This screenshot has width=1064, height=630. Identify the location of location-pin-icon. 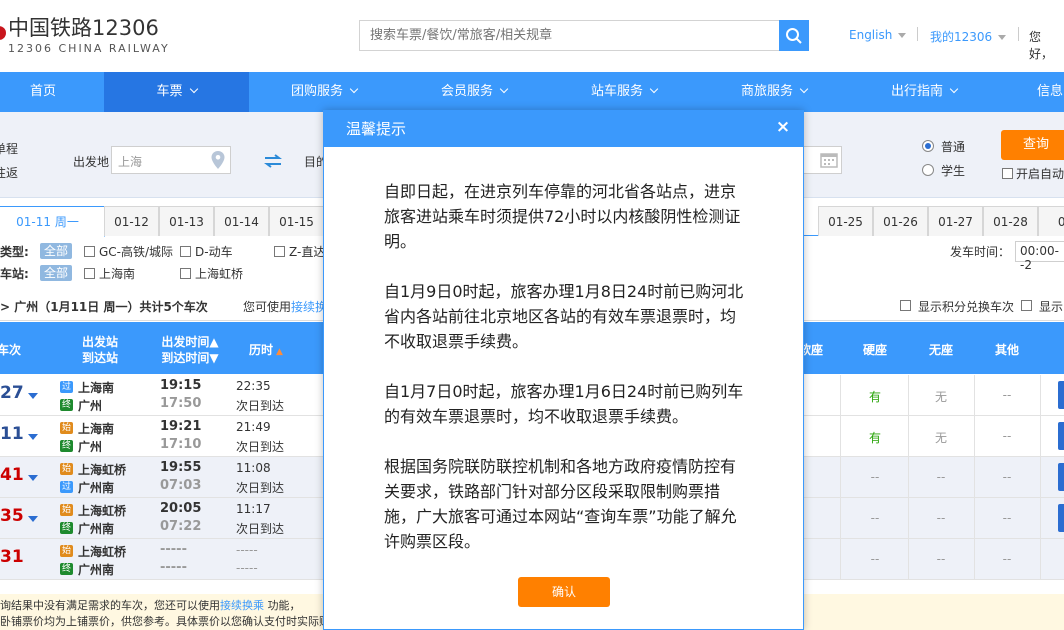
(218, 160).